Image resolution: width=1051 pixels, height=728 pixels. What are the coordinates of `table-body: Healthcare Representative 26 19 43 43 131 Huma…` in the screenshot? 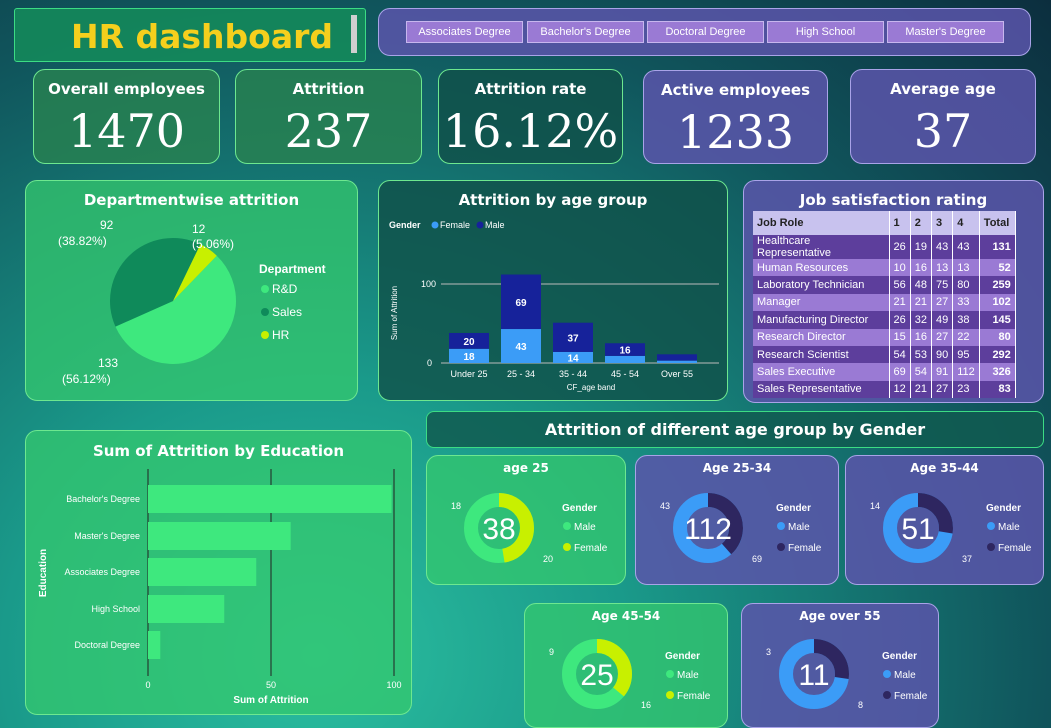 It's located at (884, 317).